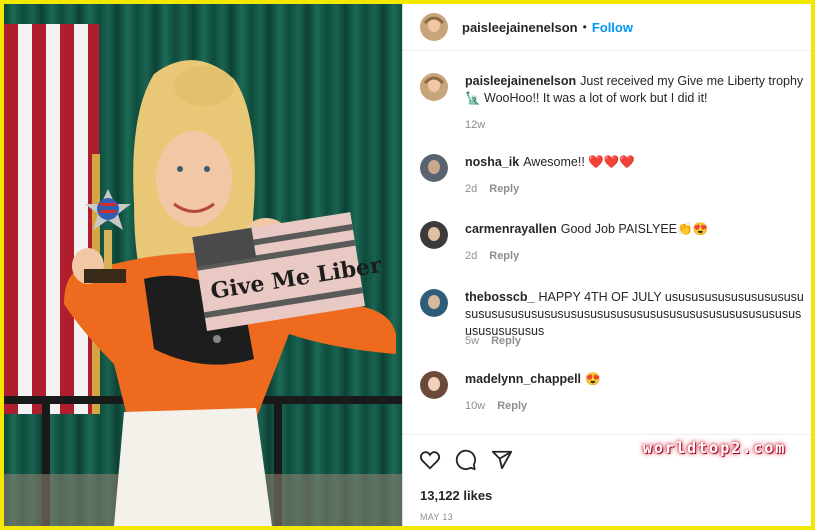 The height and width of the screenshot is (530, 815). I want to click on comment-text: Good Job PAISLYEE👏😍, so click(634, 229).